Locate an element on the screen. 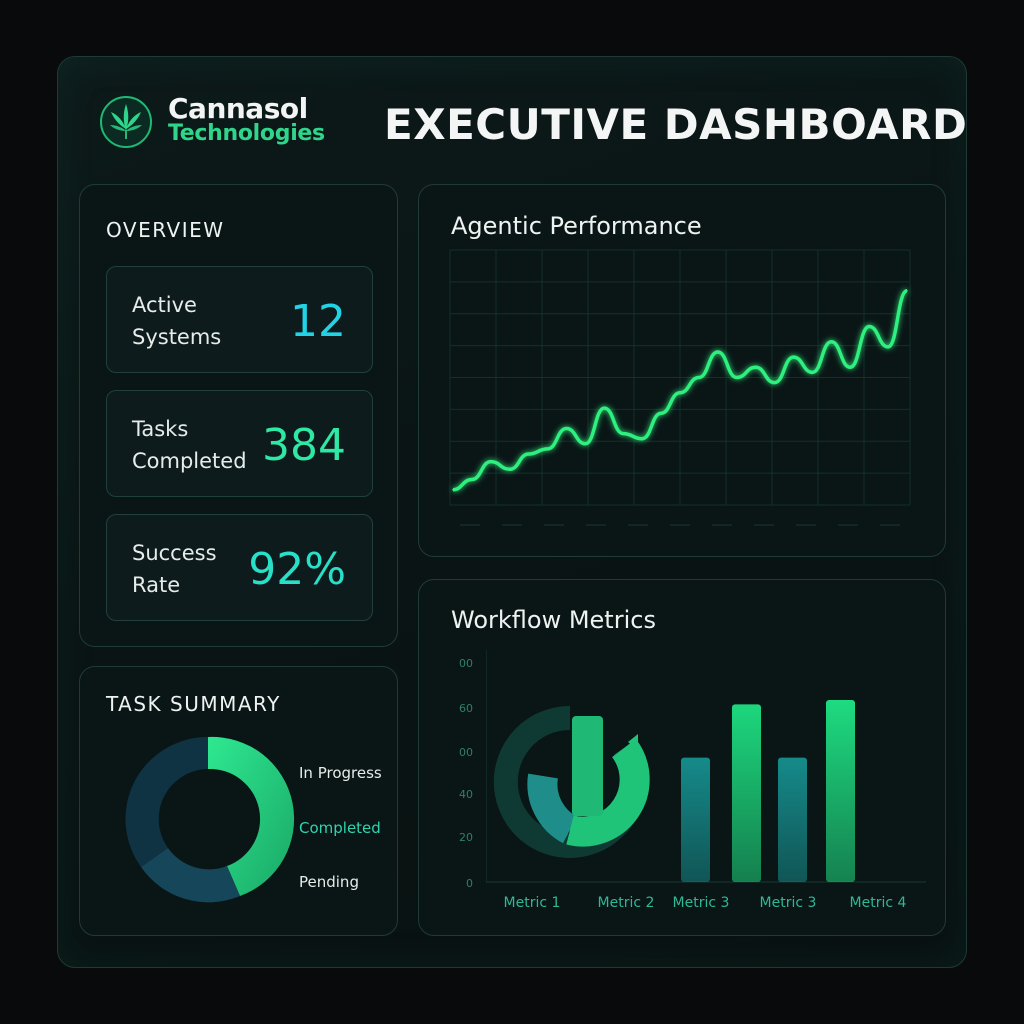  stat-value: 12 is located at coordinates (318, 321).